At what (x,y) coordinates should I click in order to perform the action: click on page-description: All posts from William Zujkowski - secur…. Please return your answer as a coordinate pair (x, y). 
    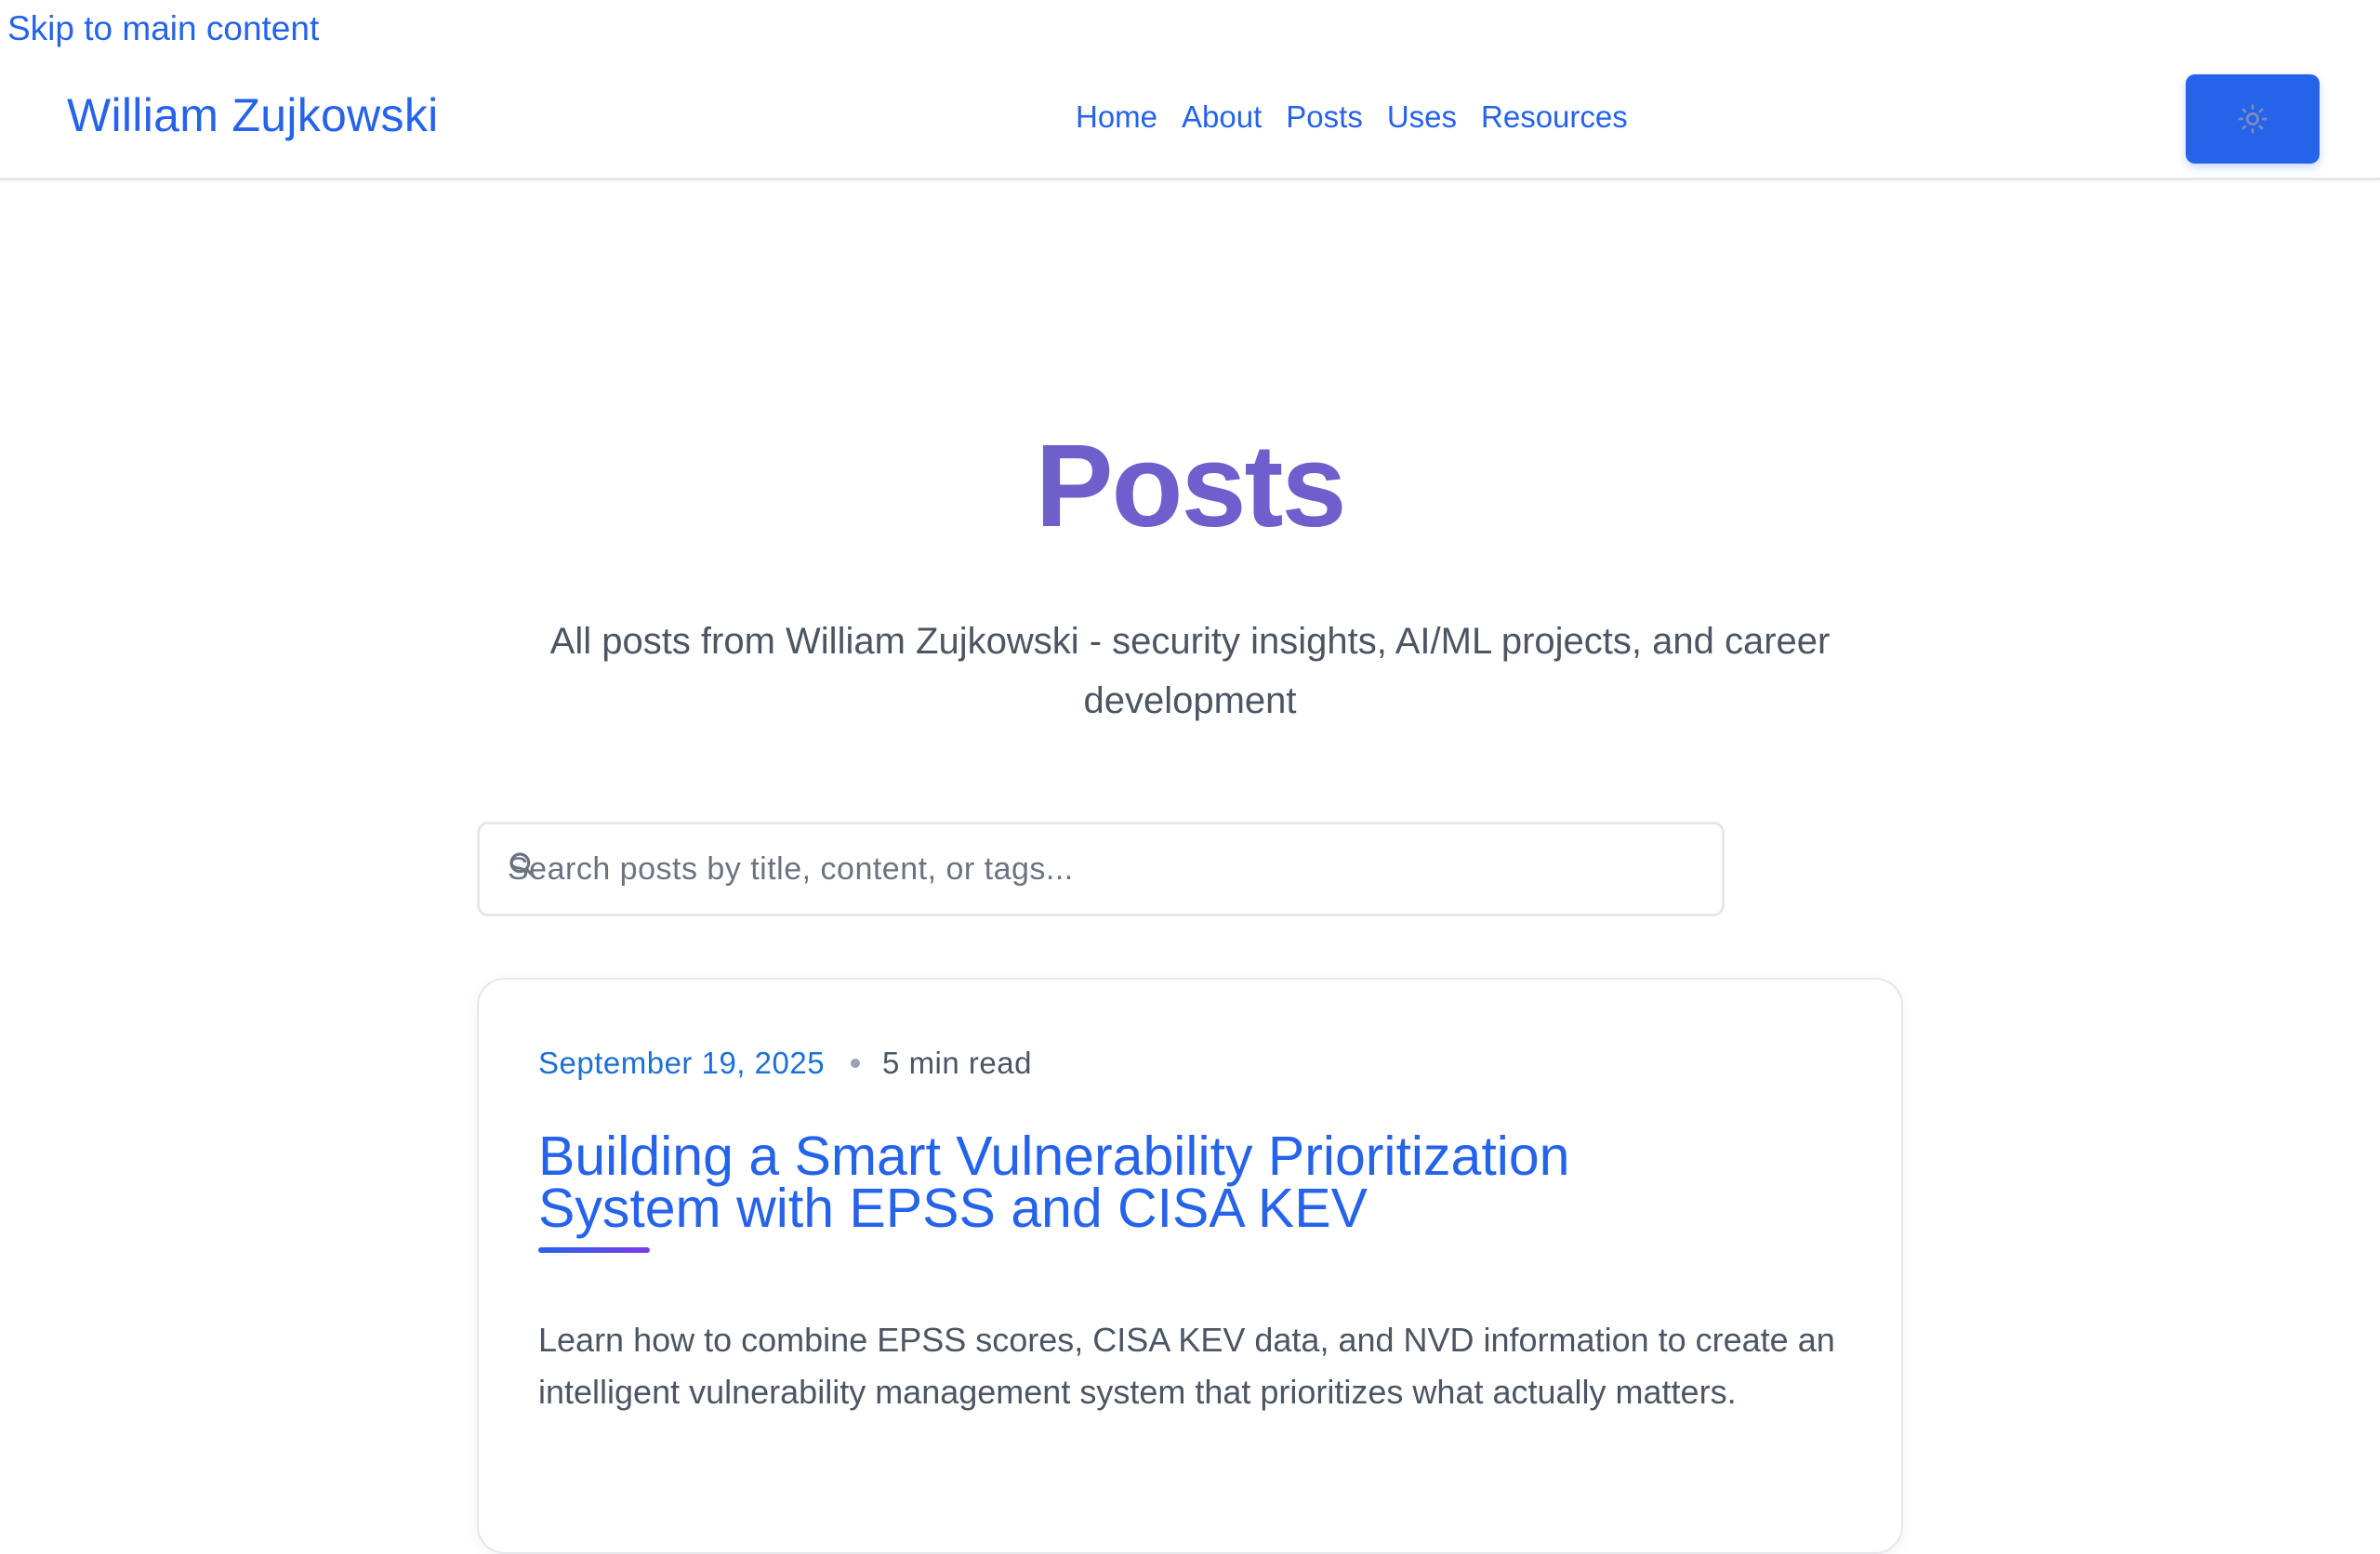
    Looking at the image, I should click on (1190, 671).